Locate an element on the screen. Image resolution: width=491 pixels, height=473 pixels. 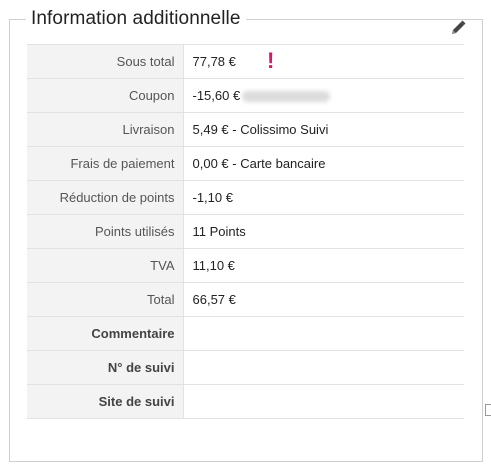
row-value: 11,10 € is located at coordinates (323, 265).